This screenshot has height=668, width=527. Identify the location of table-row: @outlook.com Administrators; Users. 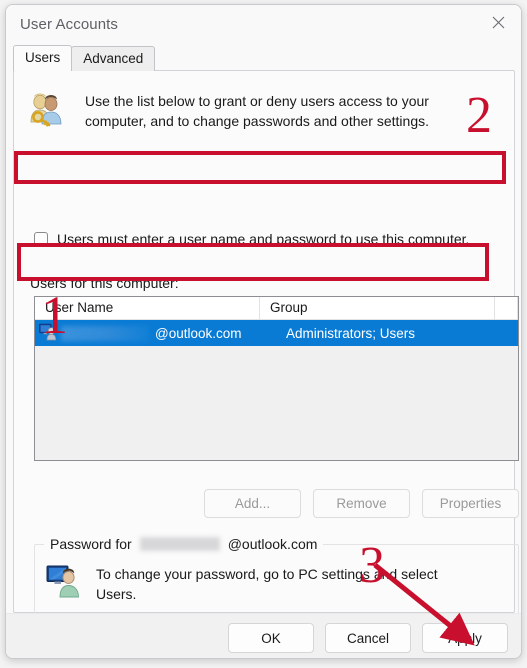
(276, 333).